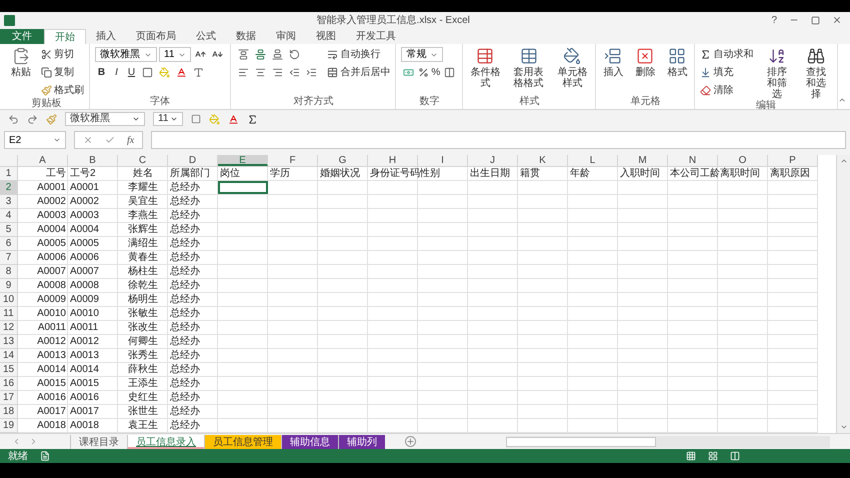 The width and height of the screenshot is (850, 478). I want to click on horizontal-scrollbar, so click(668, 442).